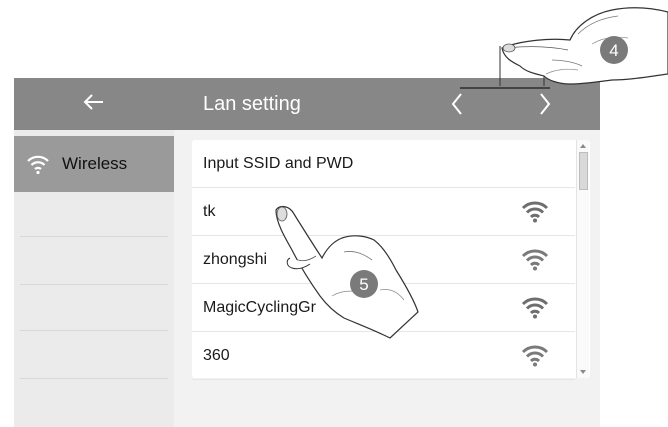 Image resolution: width=668 pixels, height=427 pixels. I want to click on scroll-up-icon, so click(583, 146).